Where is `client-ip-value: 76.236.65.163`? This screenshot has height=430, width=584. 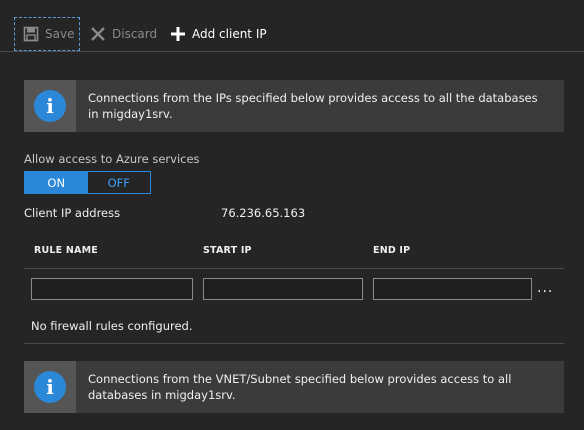 client-ip-value: 76.236.65.163 is located at coordinates (263, 213).